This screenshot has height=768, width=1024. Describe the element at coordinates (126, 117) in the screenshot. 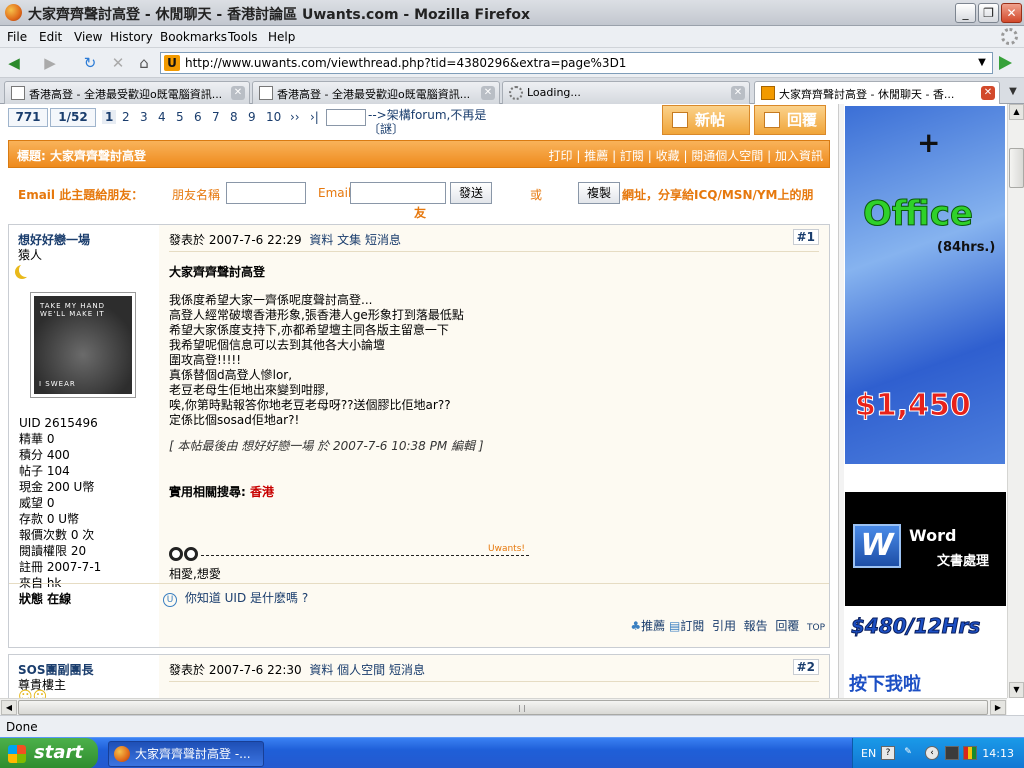

I see `page-link-2: 2` at that location.